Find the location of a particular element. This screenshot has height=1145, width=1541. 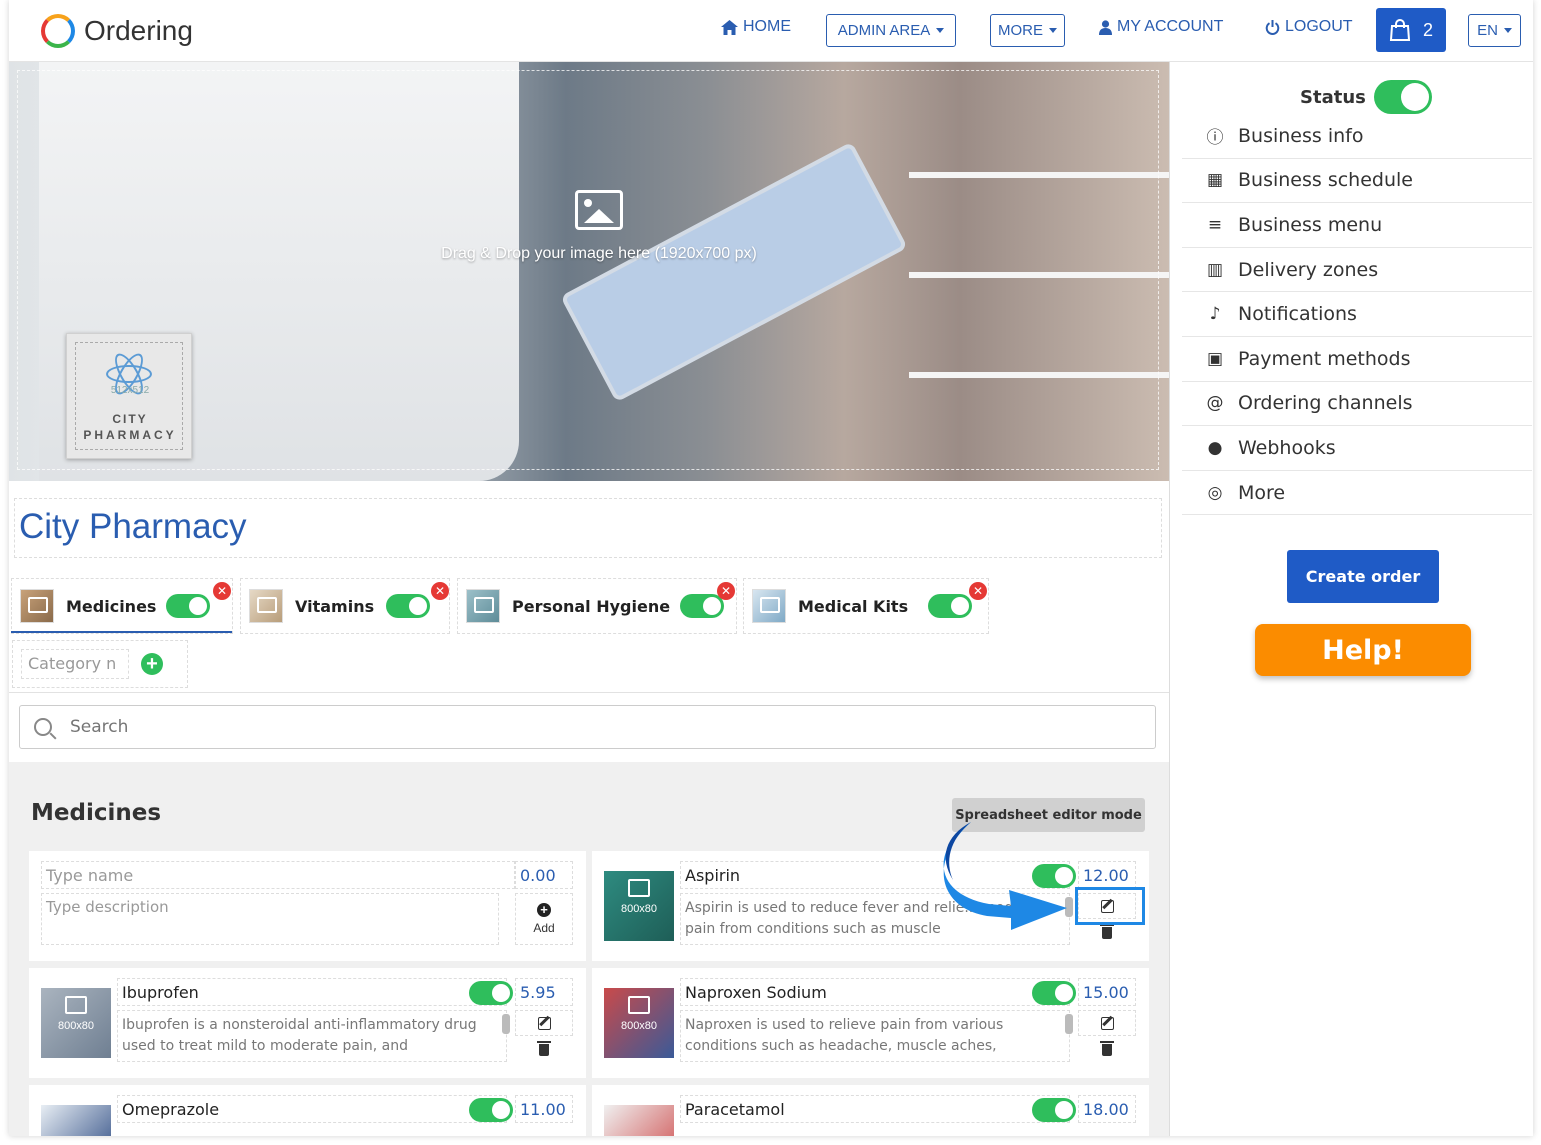

sidebar-item-label: Business menu is located at coordinates (1310, 224).